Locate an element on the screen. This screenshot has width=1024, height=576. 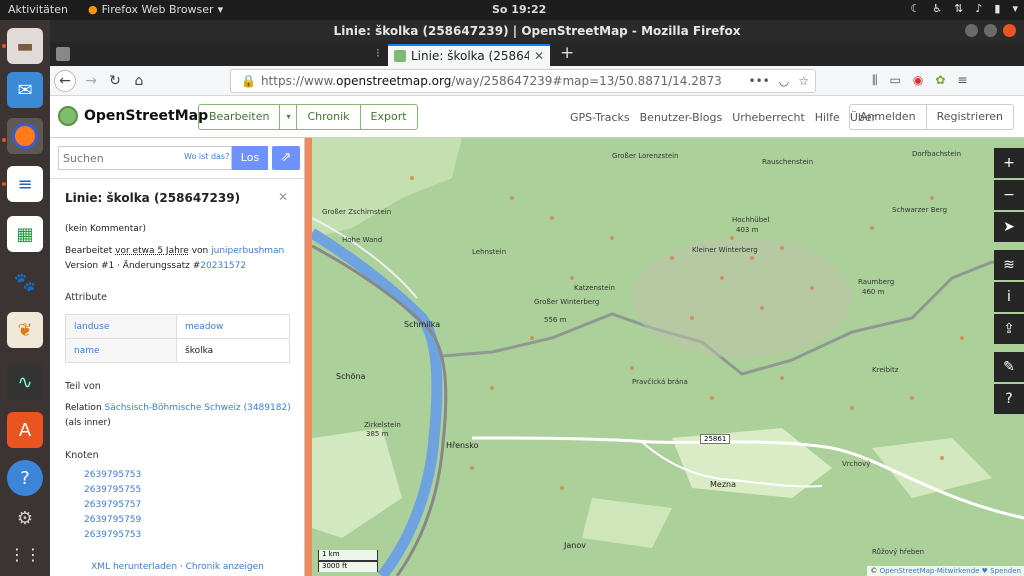
donate-link: ♥ Spenden is located at coordinates (1000, 571).